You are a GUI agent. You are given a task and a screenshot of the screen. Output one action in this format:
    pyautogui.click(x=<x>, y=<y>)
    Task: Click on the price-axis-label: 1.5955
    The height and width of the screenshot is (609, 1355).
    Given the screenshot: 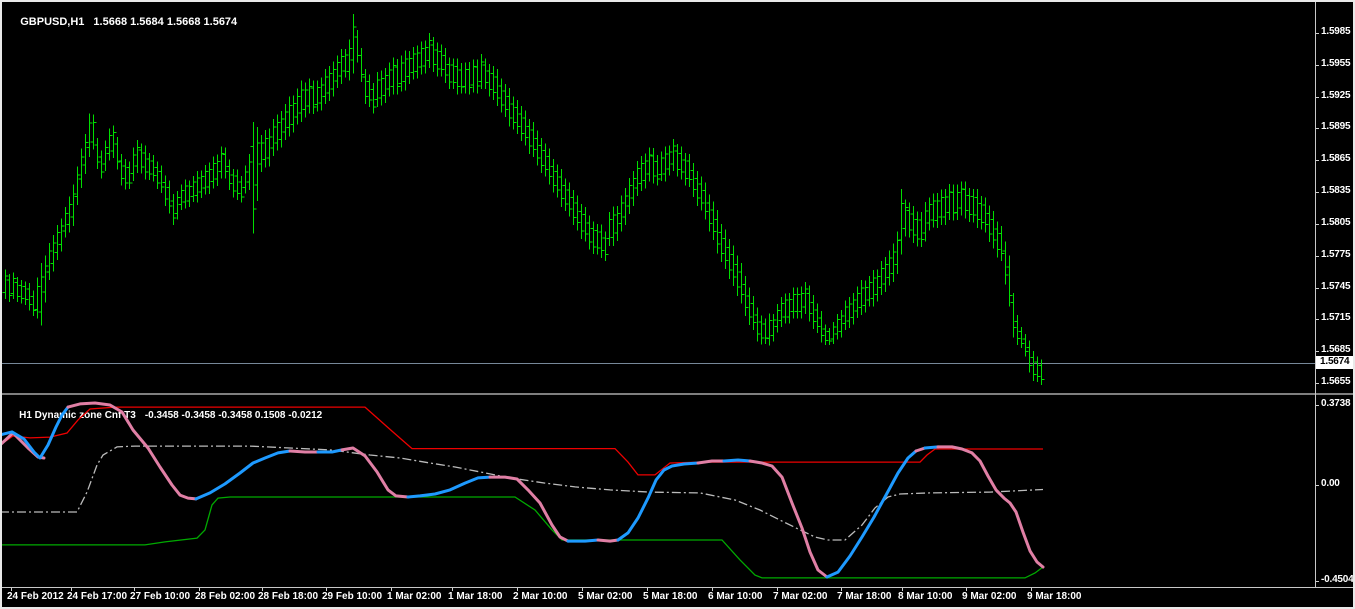 What is the action you would take?
    pyautogui.click(x=1336, y=63)
    